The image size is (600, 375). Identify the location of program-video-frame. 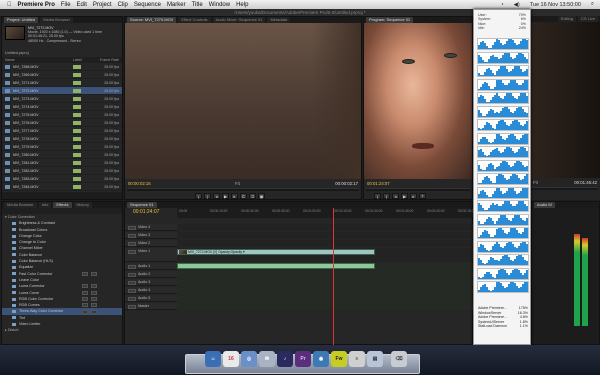
(418, 101).